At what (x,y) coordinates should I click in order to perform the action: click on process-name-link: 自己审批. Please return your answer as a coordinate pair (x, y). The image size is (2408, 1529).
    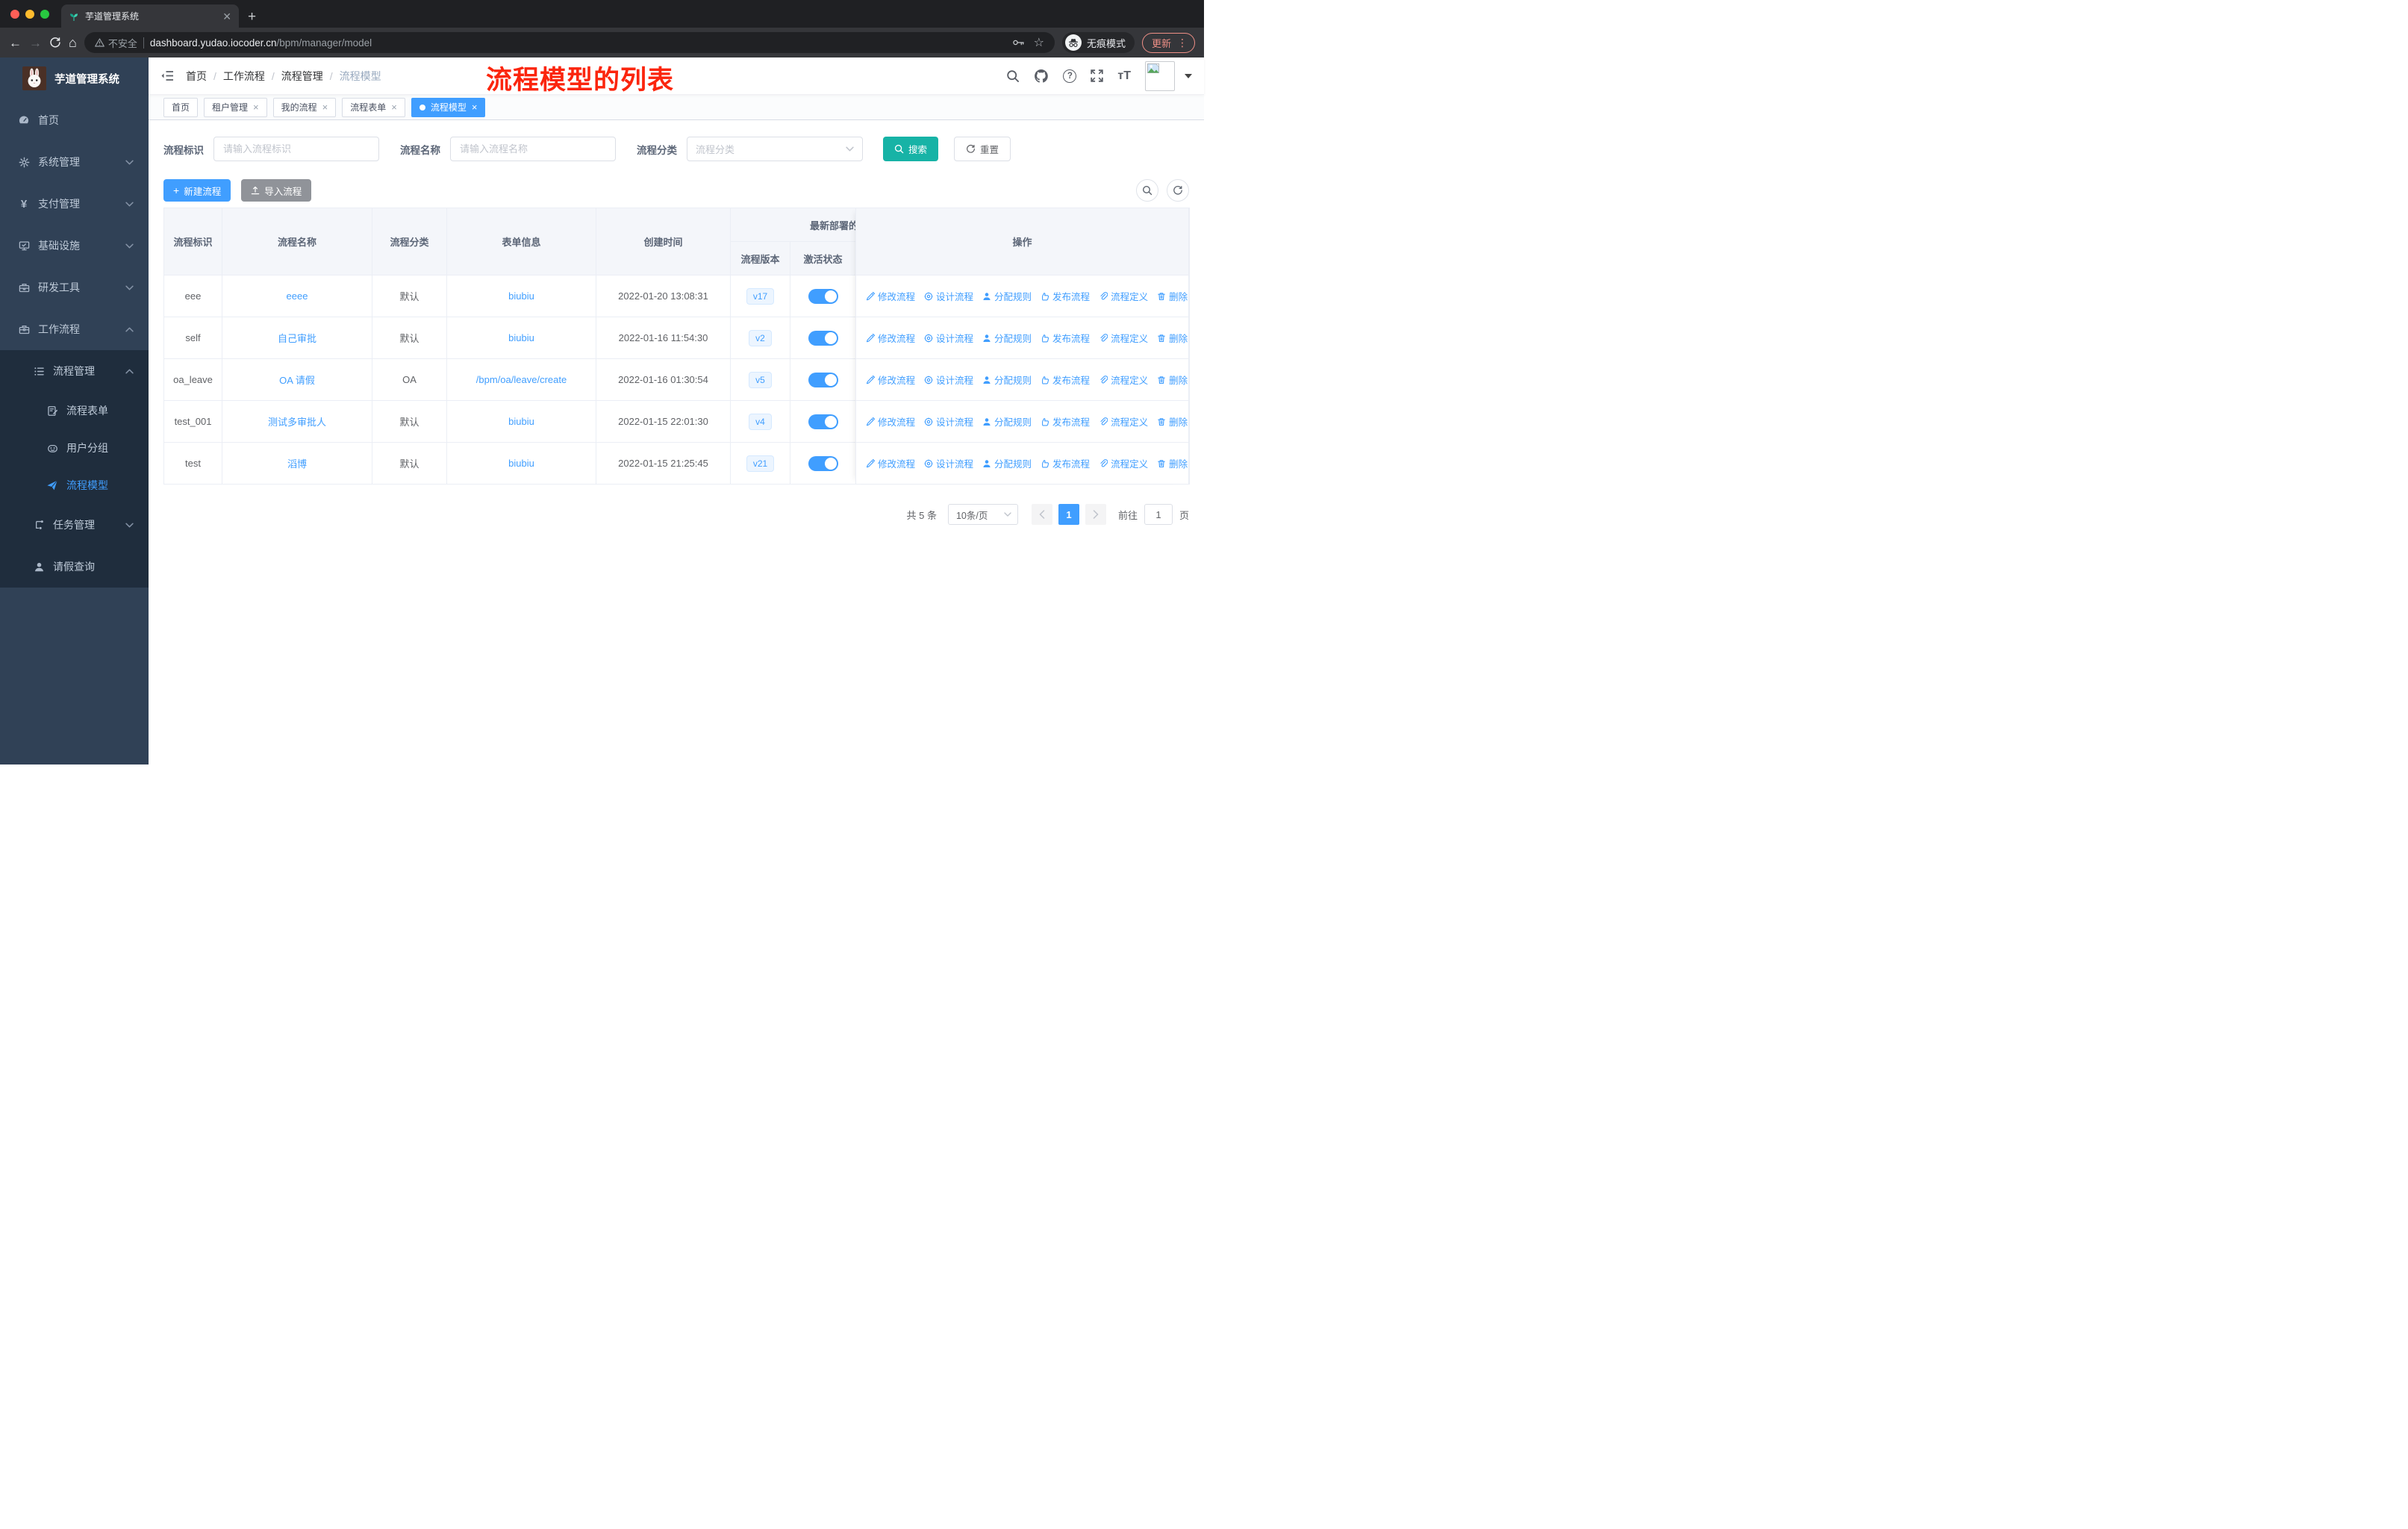
    Looking at the image, I should click on (297, 338).